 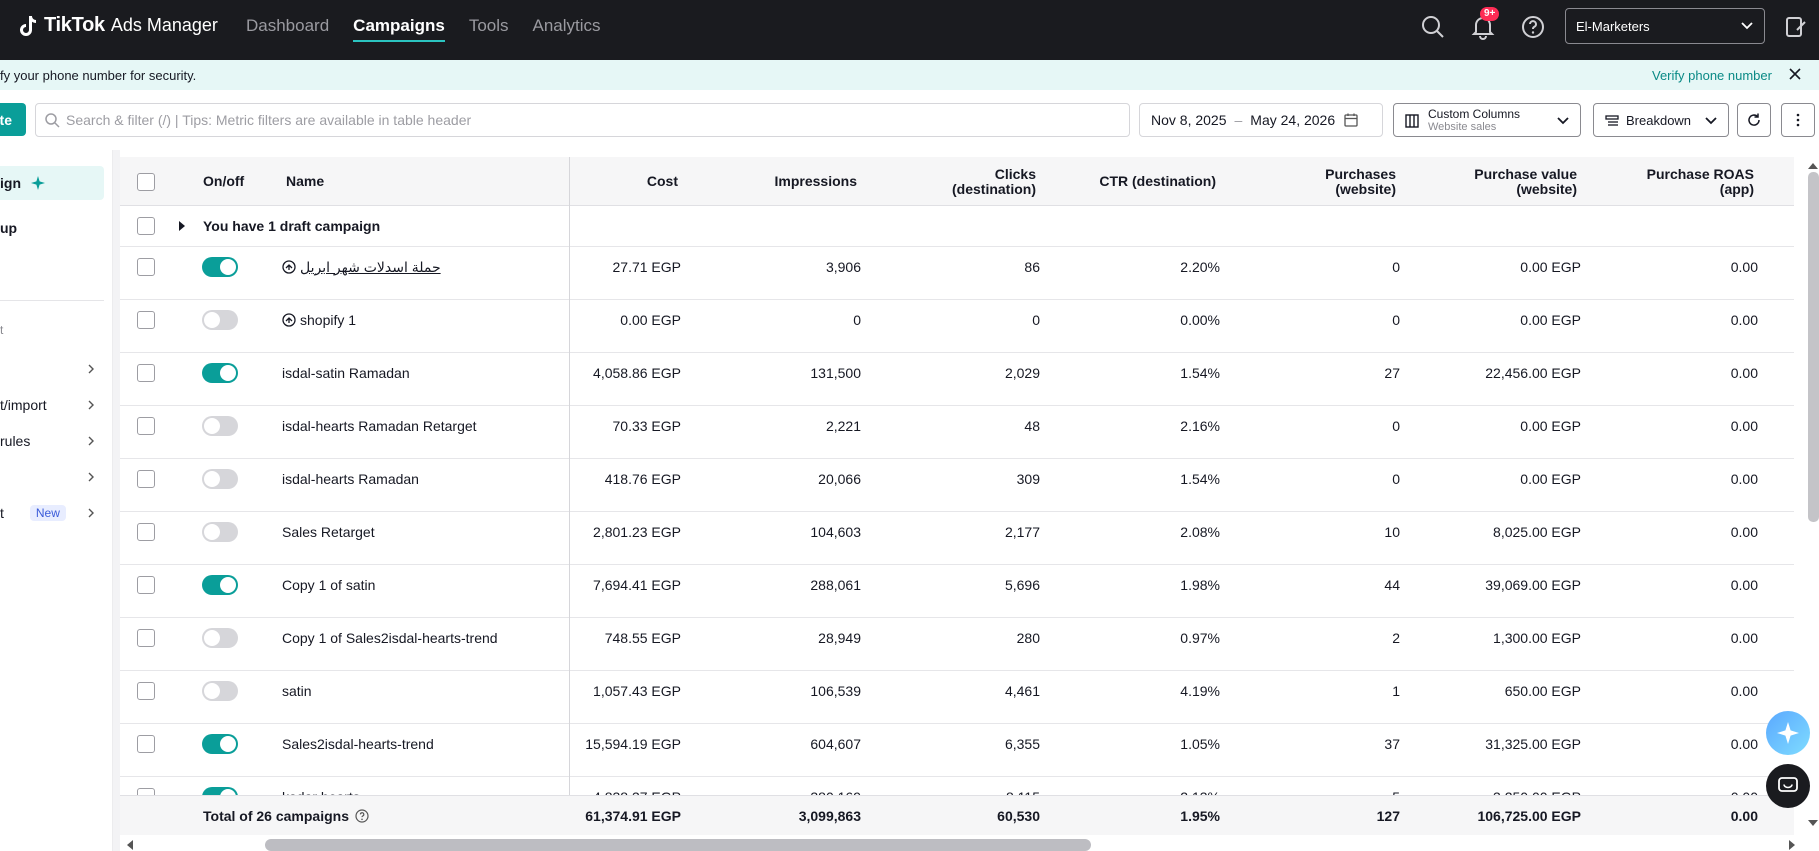 I want to click on campaign-name: Copy 1 of Sales2isdal-hearts-trend, so click(x=390, y=638).